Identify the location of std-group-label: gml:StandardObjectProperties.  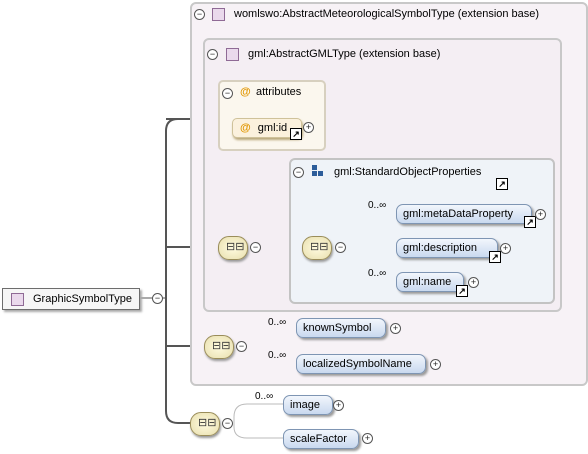
(408, 172).